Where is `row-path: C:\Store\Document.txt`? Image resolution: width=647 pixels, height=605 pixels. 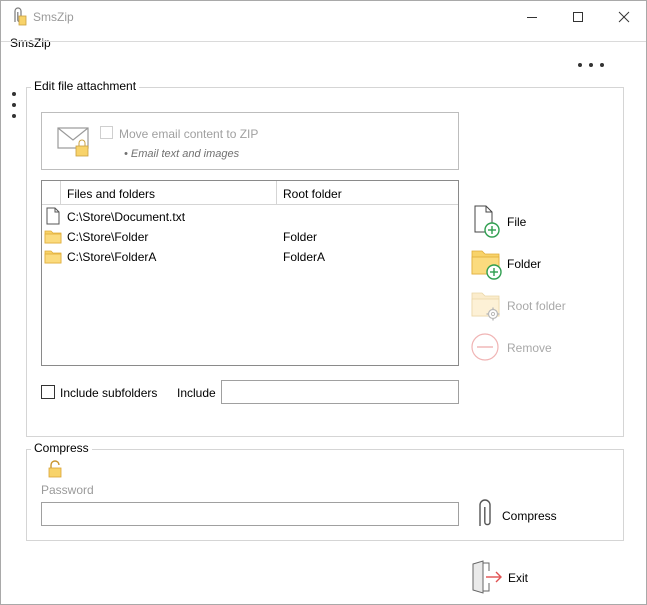 row-path: C:\Store\Document.txt is located at coordinates (126, 217).